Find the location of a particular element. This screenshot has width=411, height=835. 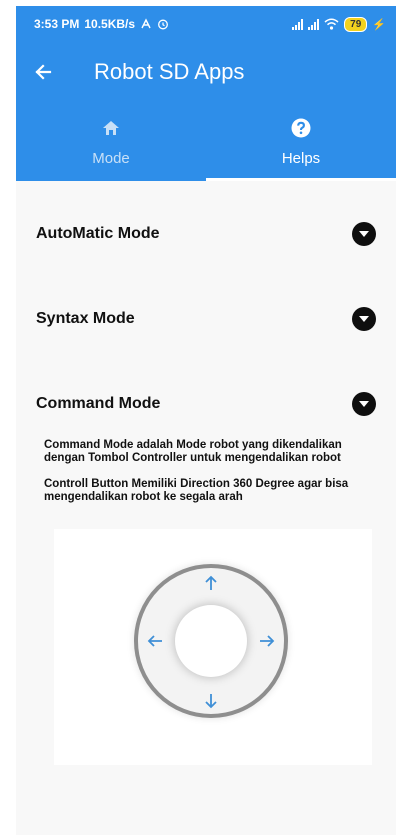

charging-icon: ⚡ is located at coordinates (379, 24).